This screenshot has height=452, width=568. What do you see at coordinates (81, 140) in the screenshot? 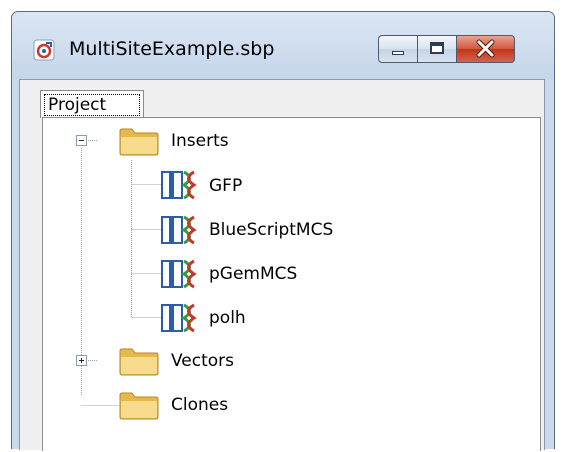
I see `collapse-icon` at bounding box center [81, 140].